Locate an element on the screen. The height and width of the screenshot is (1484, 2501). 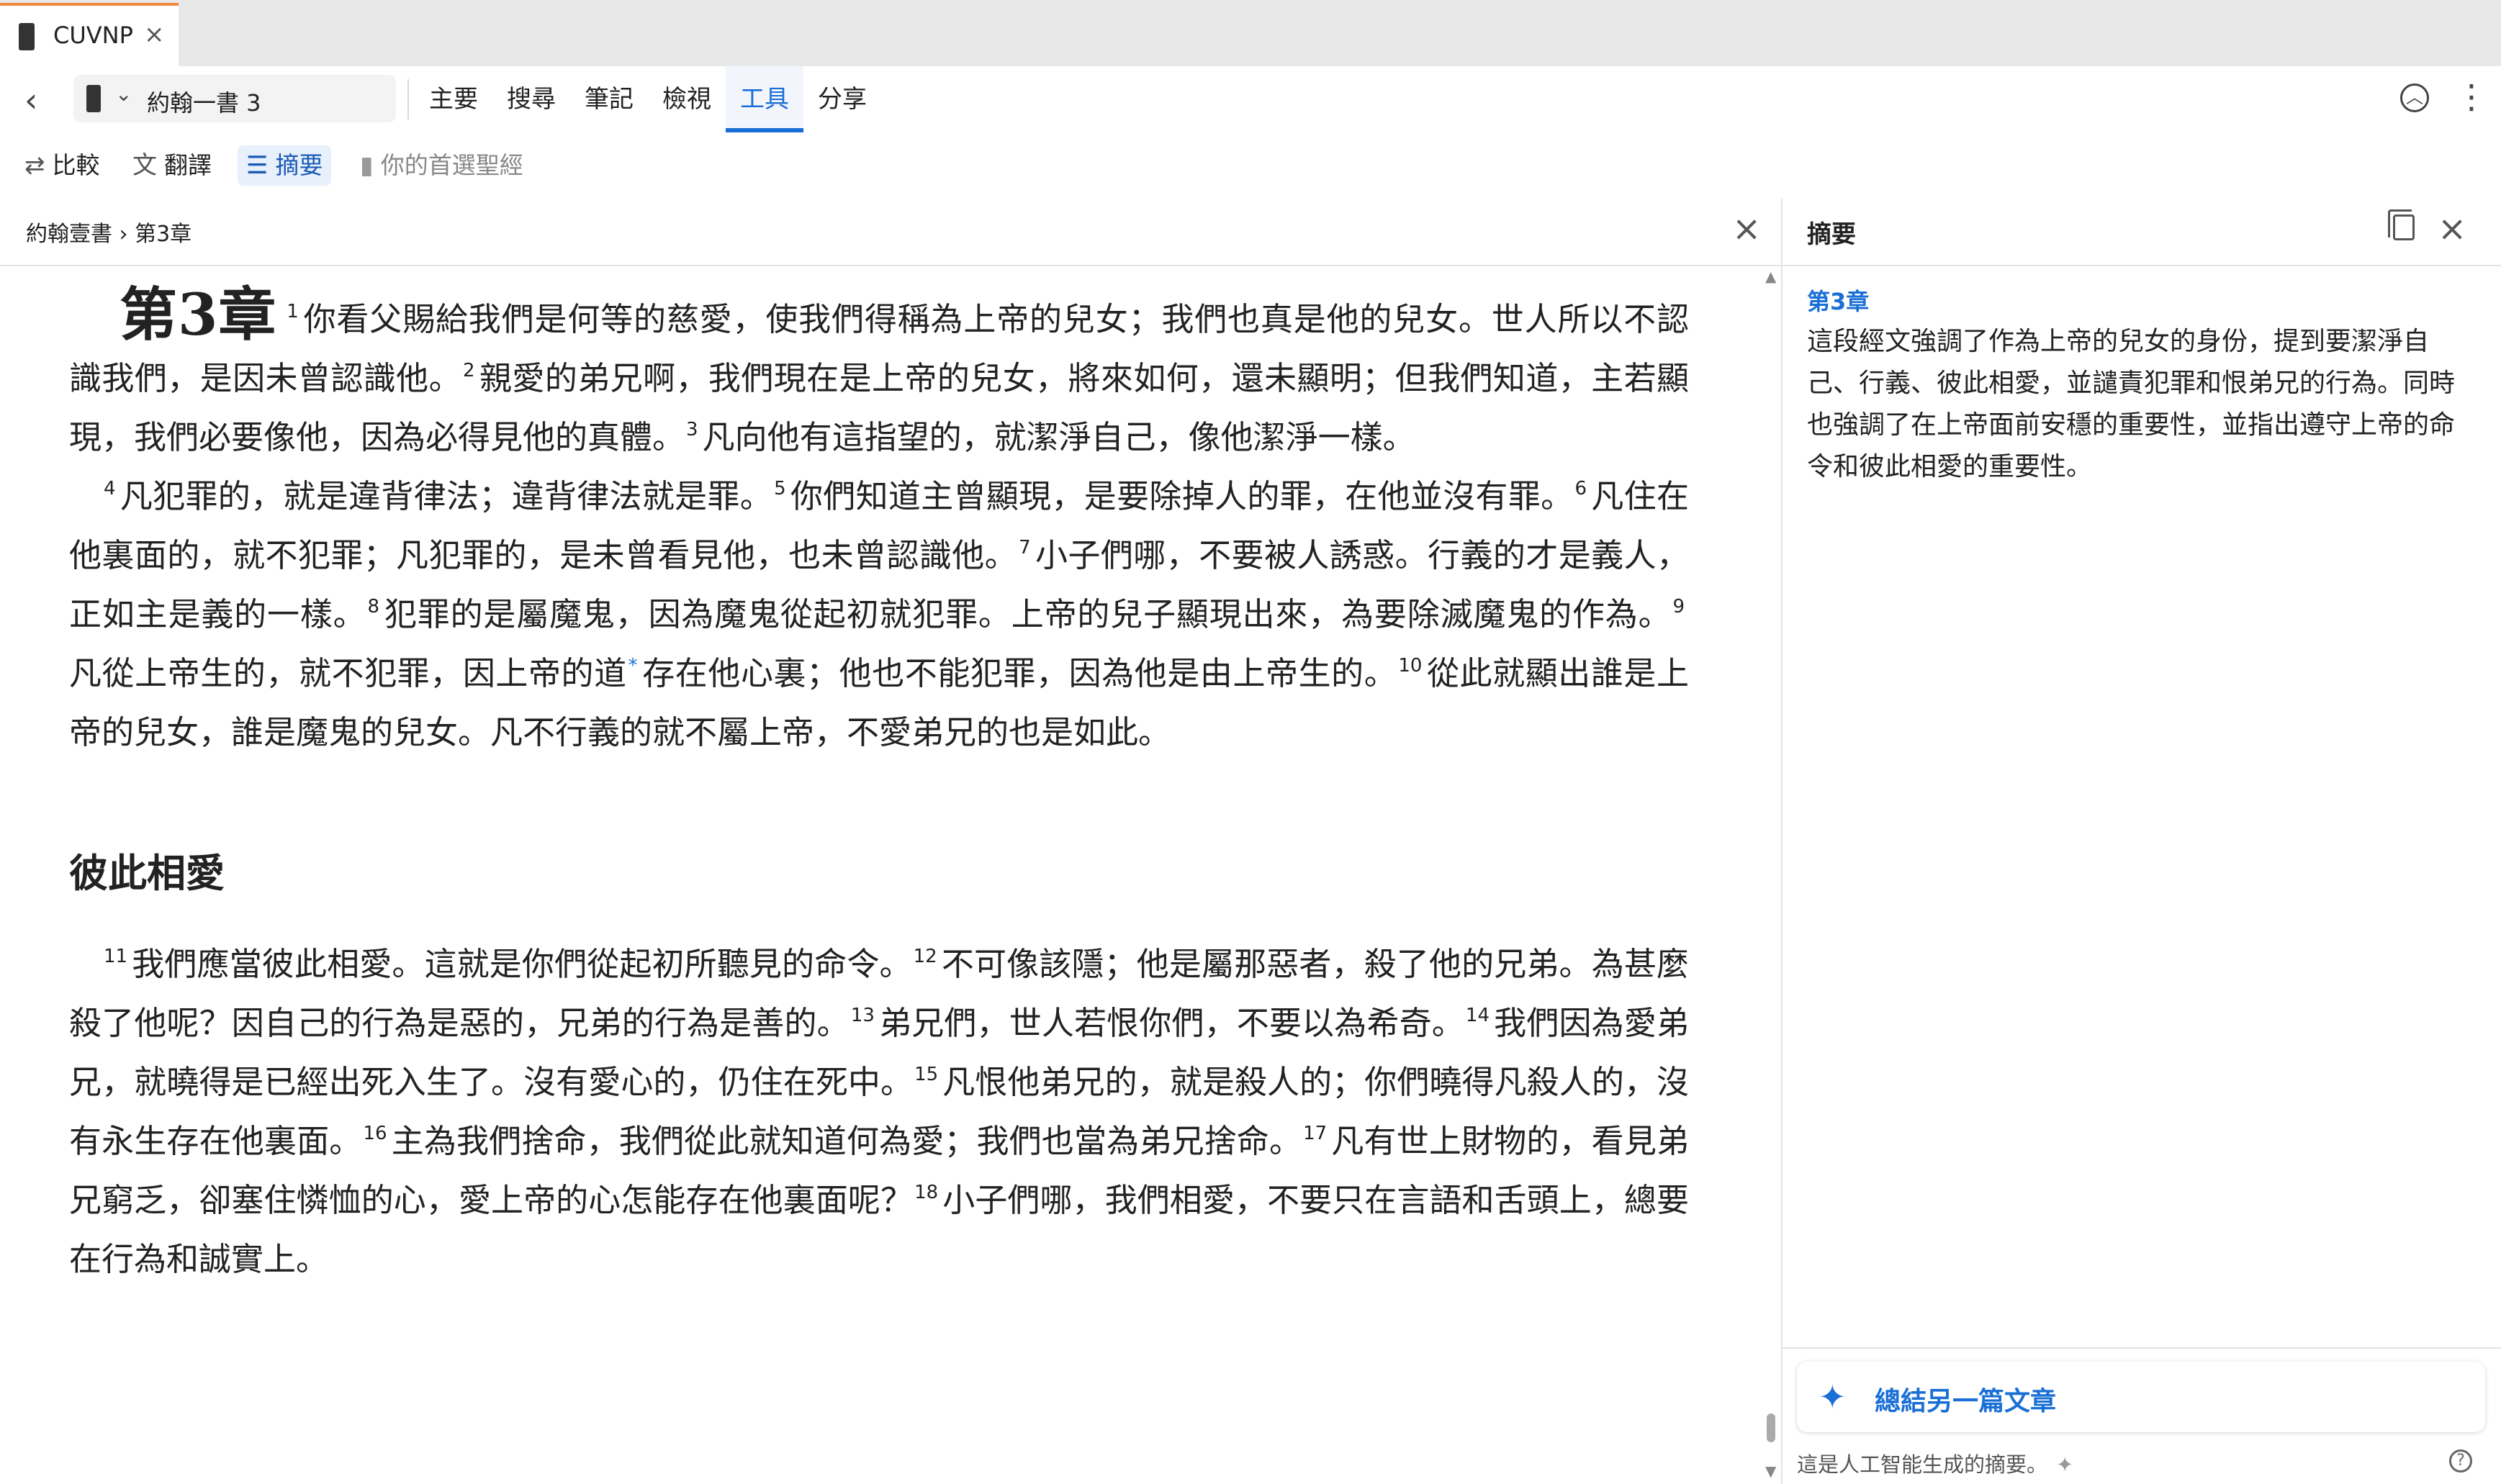
verse-number: 14 is located at coordinates (1477, 1015).